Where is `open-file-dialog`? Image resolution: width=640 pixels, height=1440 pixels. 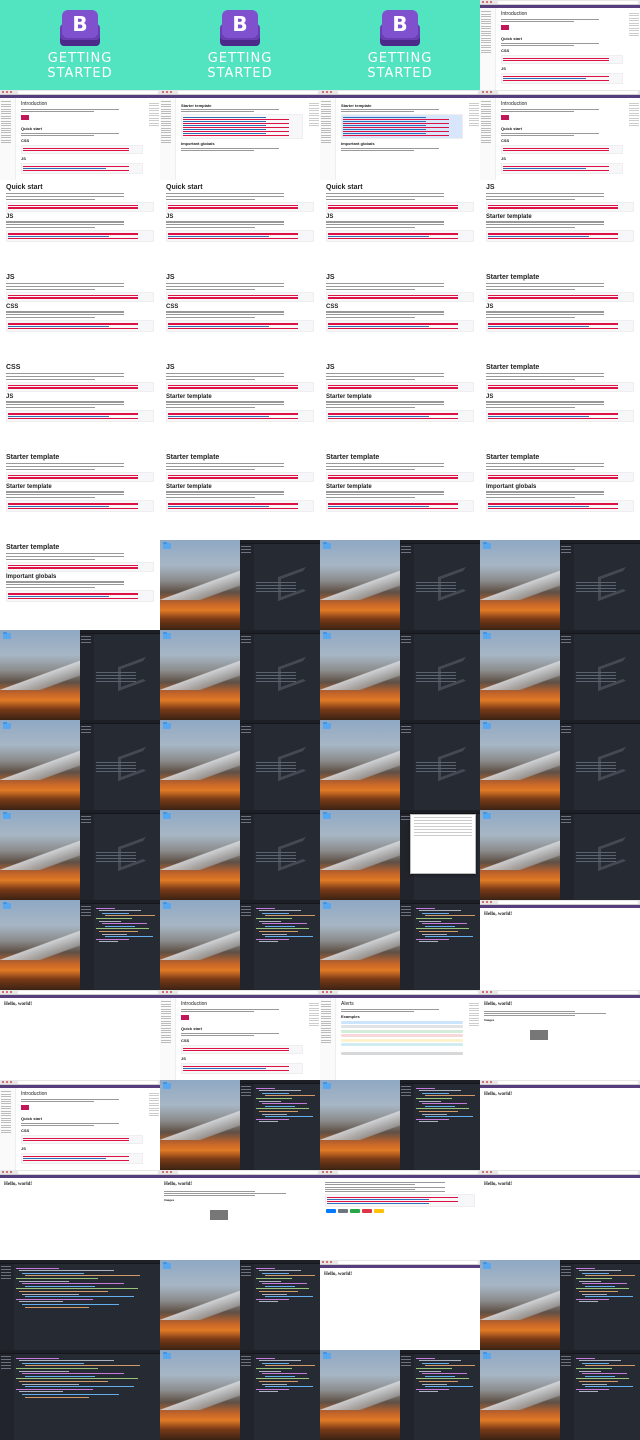 open-file-dialog is located at coordinates (443, 844).